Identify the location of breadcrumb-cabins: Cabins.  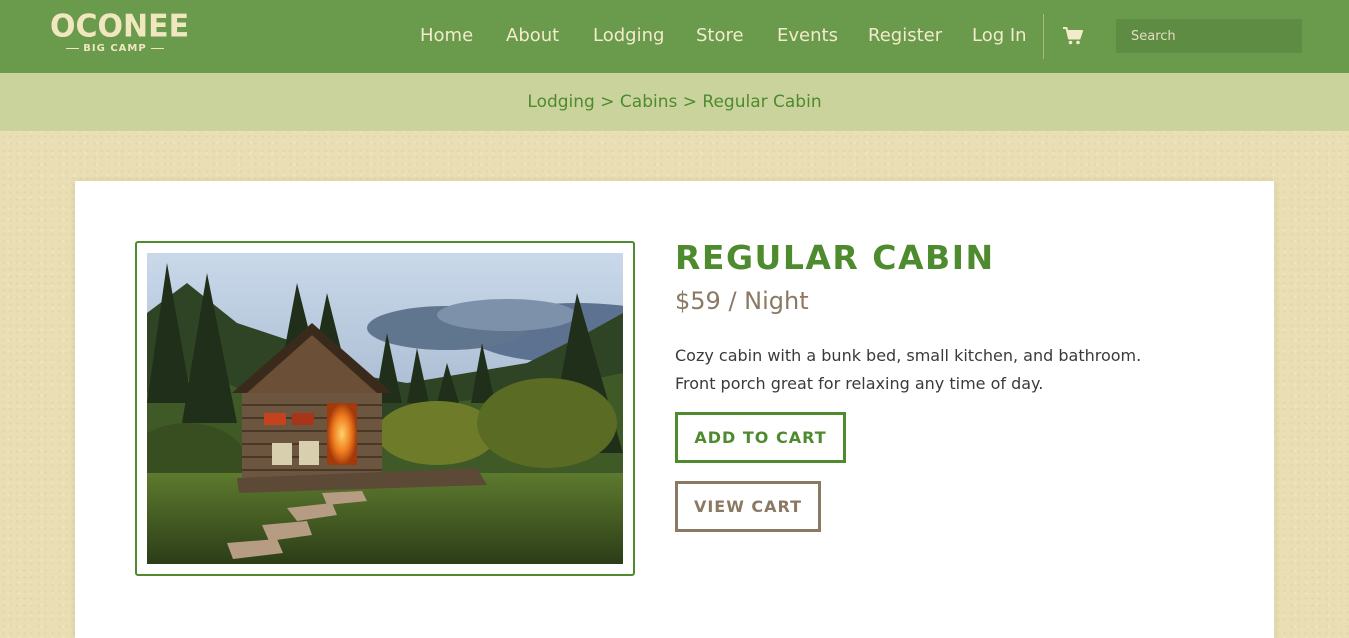
(648, 102).